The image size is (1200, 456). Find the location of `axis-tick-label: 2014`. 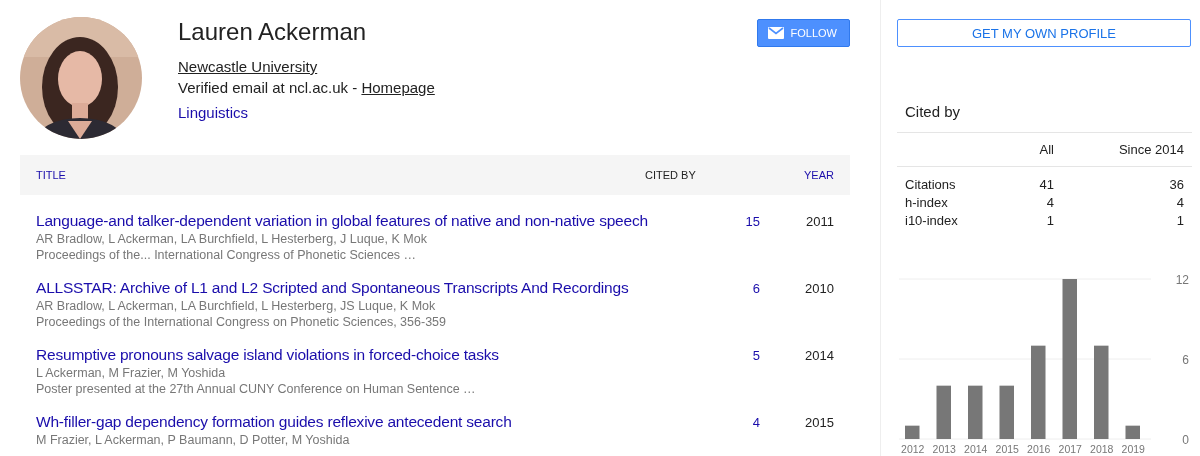

axis-tick-label: 2014 is located at coordinates (976, 449).